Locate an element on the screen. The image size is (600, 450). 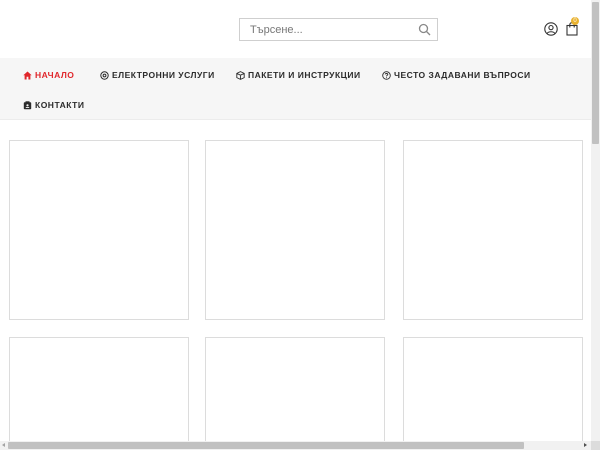
vertical-scrollbar-thumb is located at coordinates (595, 73).